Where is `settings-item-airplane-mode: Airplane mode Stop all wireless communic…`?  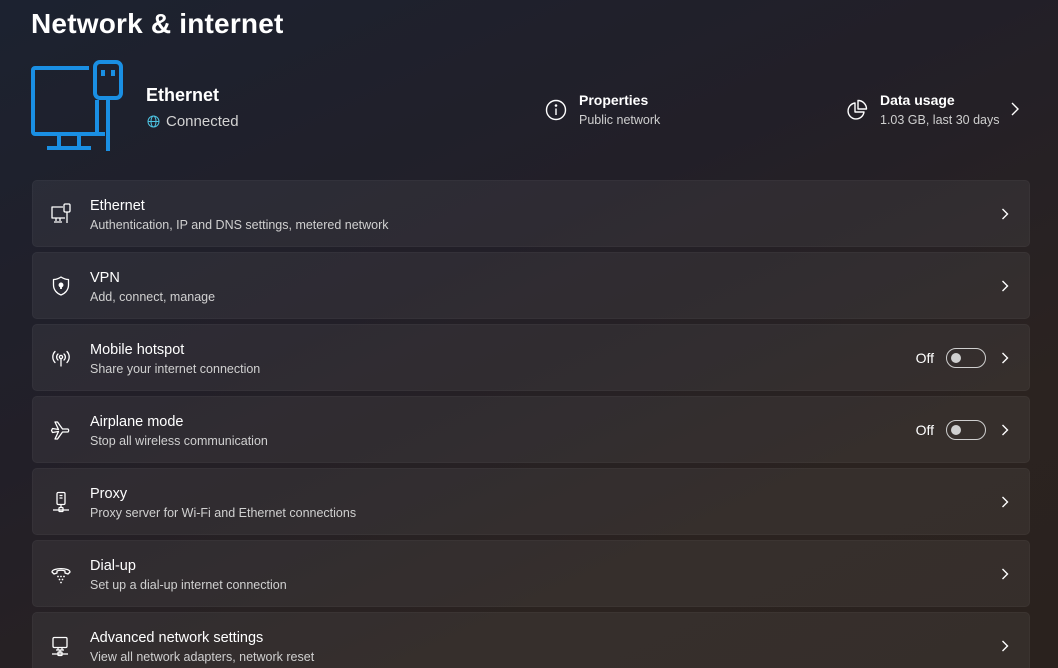 settings-item-airplane-mode: Airplane mode Stop all wireless communic… is located at coordinates (531, 429).